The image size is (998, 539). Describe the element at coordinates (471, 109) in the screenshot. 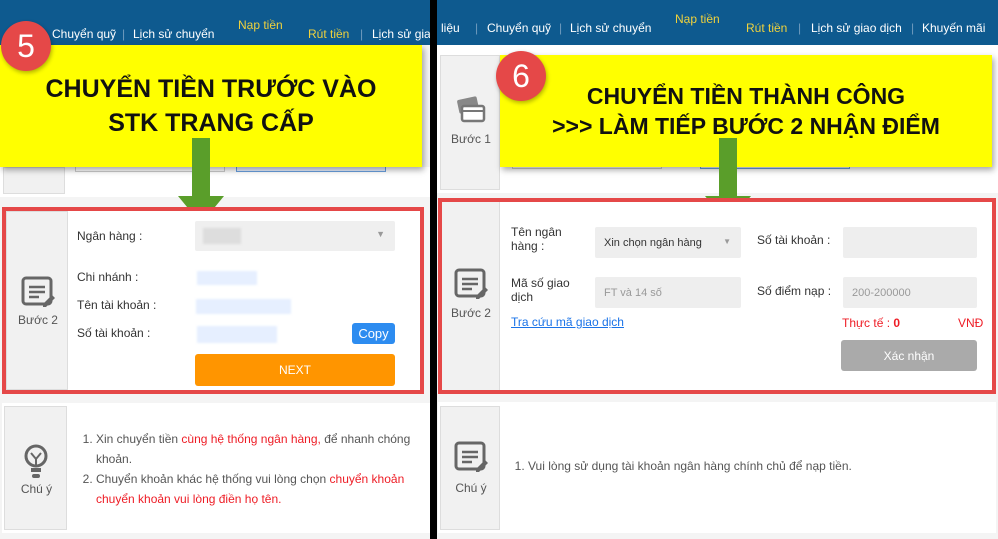

I see `credit-card-icon` at that location.